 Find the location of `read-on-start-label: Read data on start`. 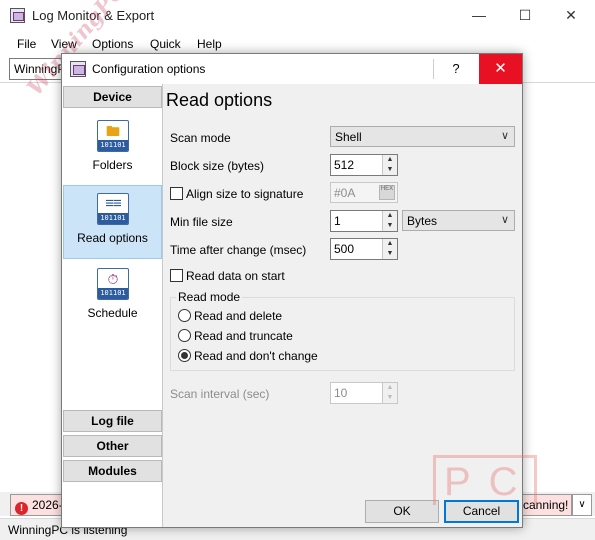

read-on-start-label: Read data on start is located at coordinates (235, 276).